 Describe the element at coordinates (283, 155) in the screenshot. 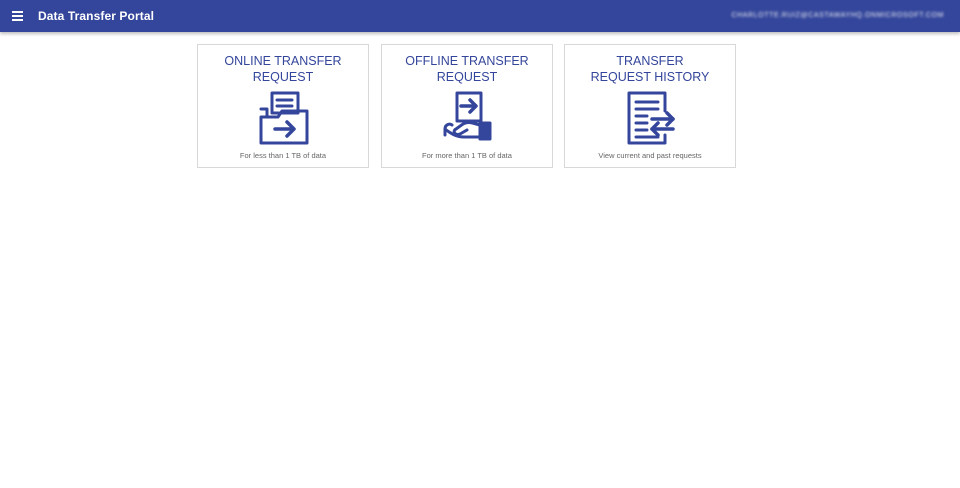

I see `card-subtitle: For less than 1 TB of data` at that location.